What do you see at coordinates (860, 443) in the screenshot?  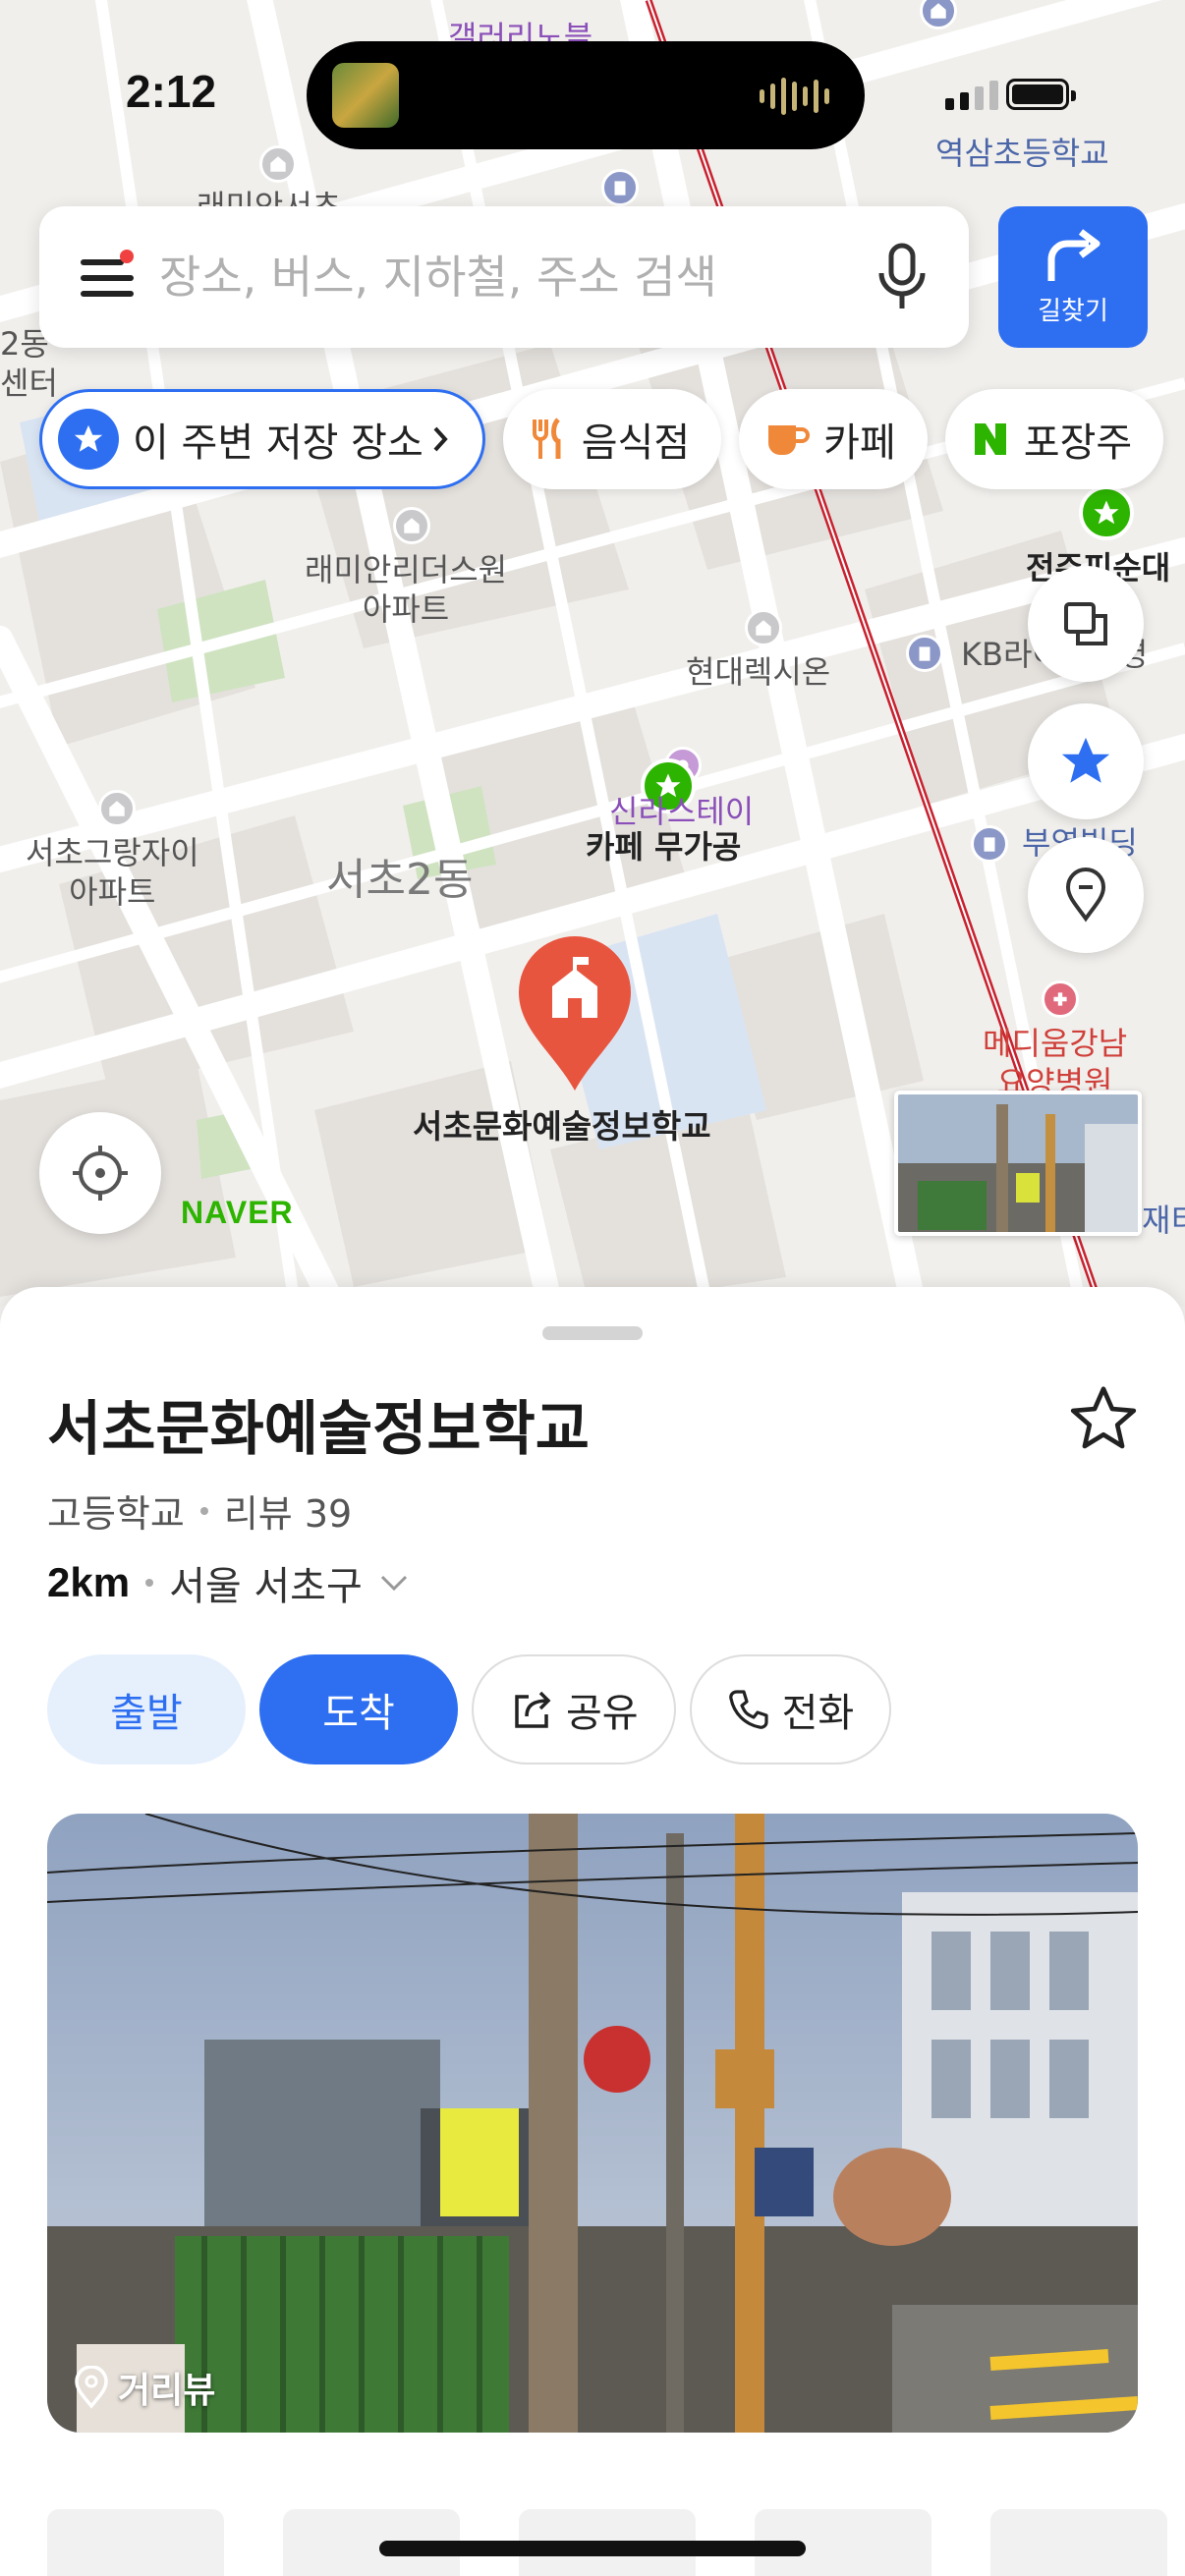 I see `chip-label: 카페` at bounding box center [860, 443].